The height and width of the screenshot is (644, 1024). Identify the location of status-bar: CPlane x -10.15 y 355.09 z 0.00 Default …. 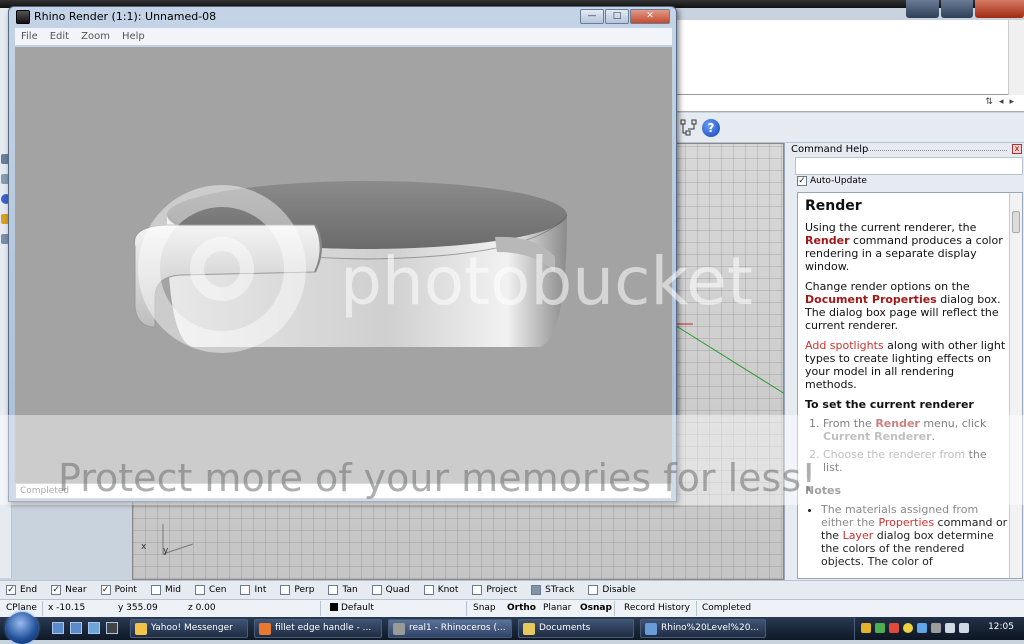
(512, 608).